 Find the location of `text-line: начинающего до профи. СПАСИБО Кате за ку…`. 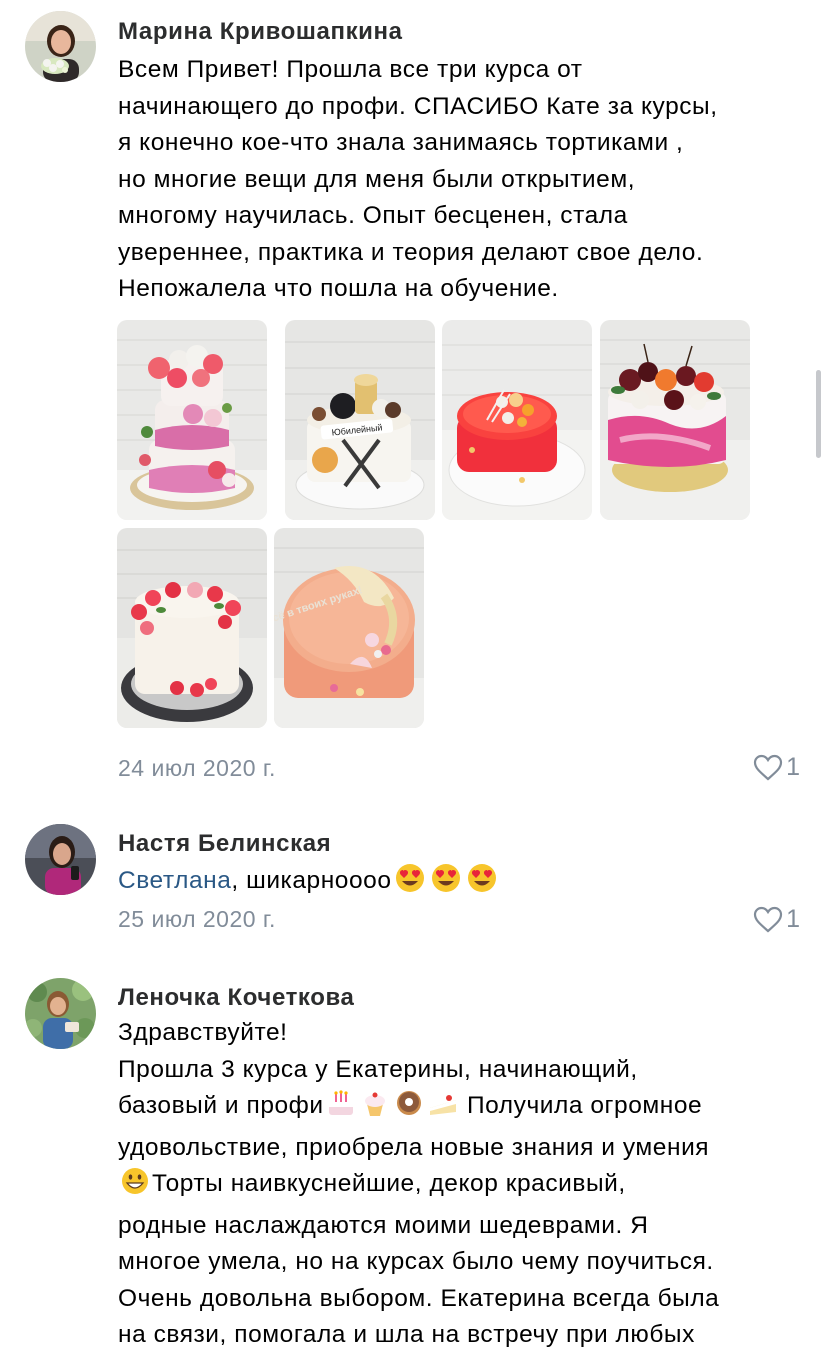

text-line: начинающего до профи. СПАСИБО Кате за ку… is located at coordinates (418, 106).